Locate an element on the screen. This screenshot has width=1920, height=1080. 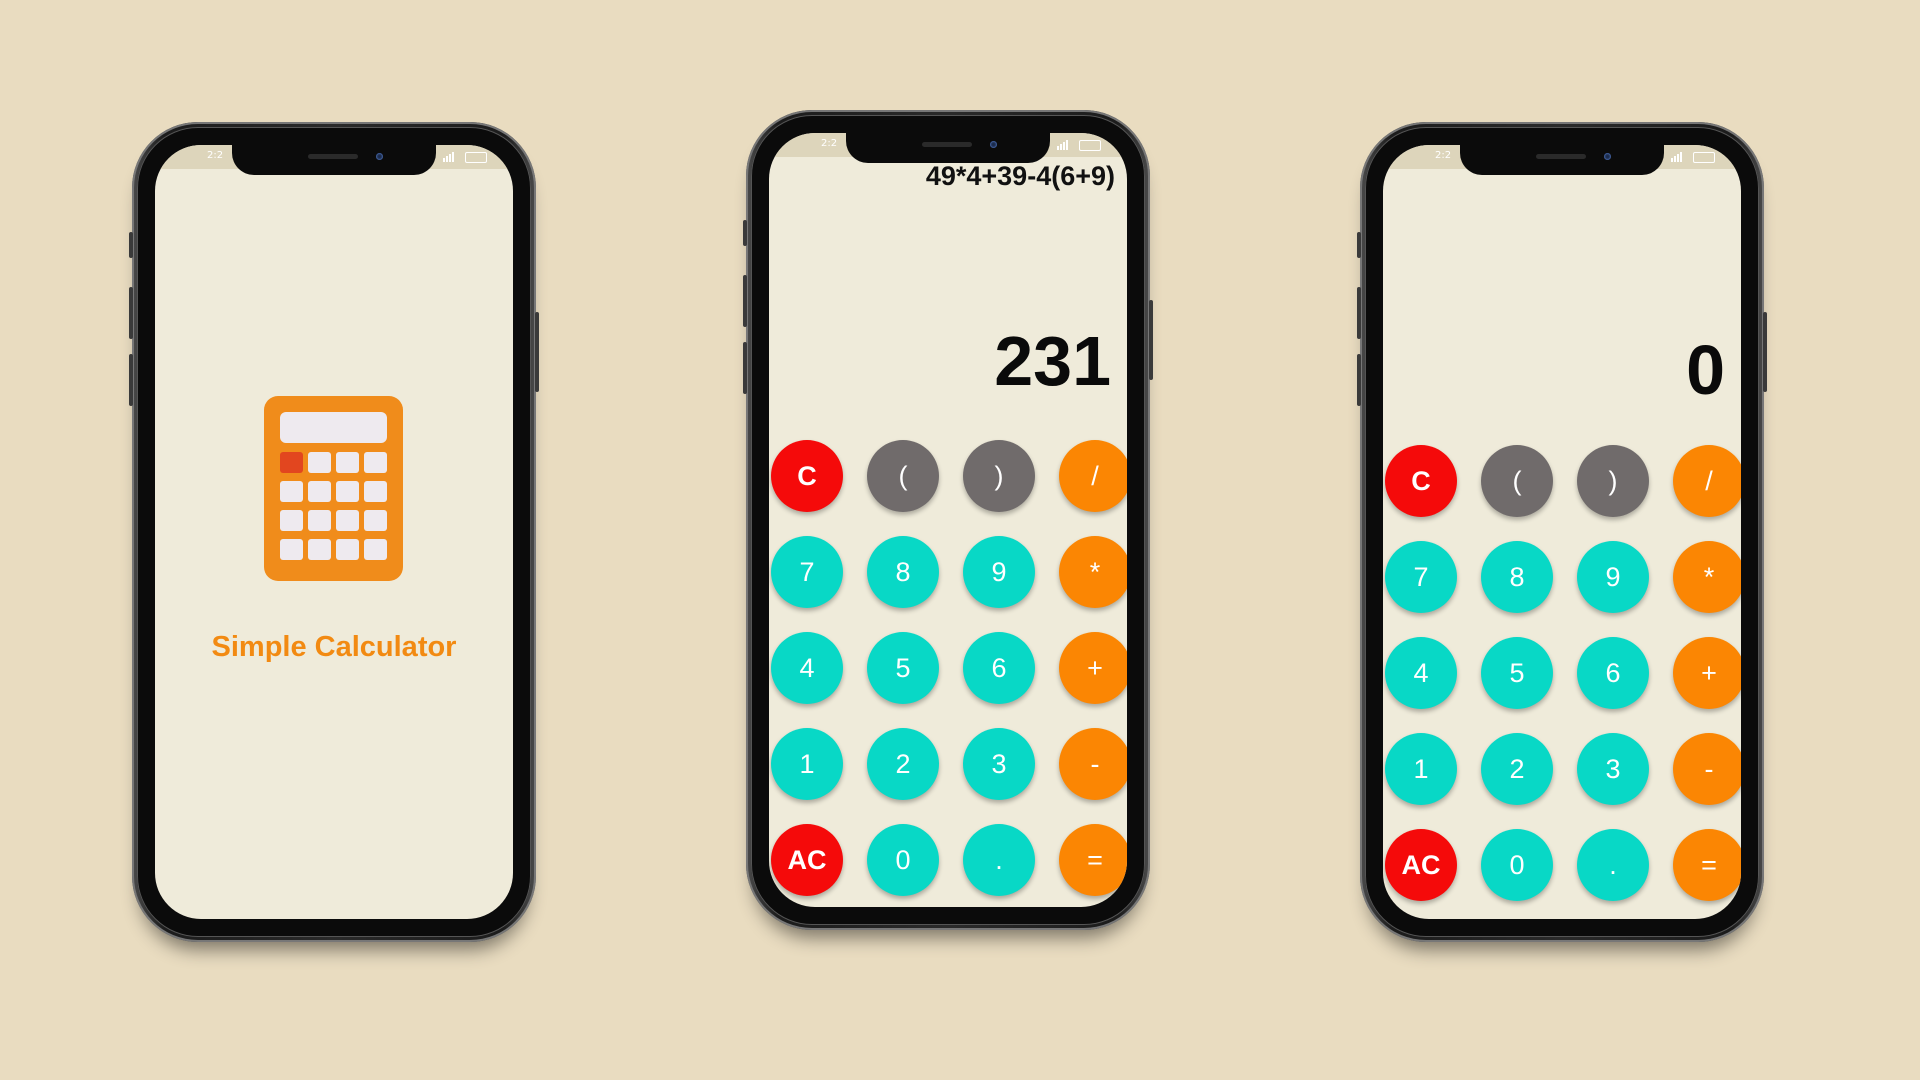
result-display: 231 is located at coordinates (1052, 361).